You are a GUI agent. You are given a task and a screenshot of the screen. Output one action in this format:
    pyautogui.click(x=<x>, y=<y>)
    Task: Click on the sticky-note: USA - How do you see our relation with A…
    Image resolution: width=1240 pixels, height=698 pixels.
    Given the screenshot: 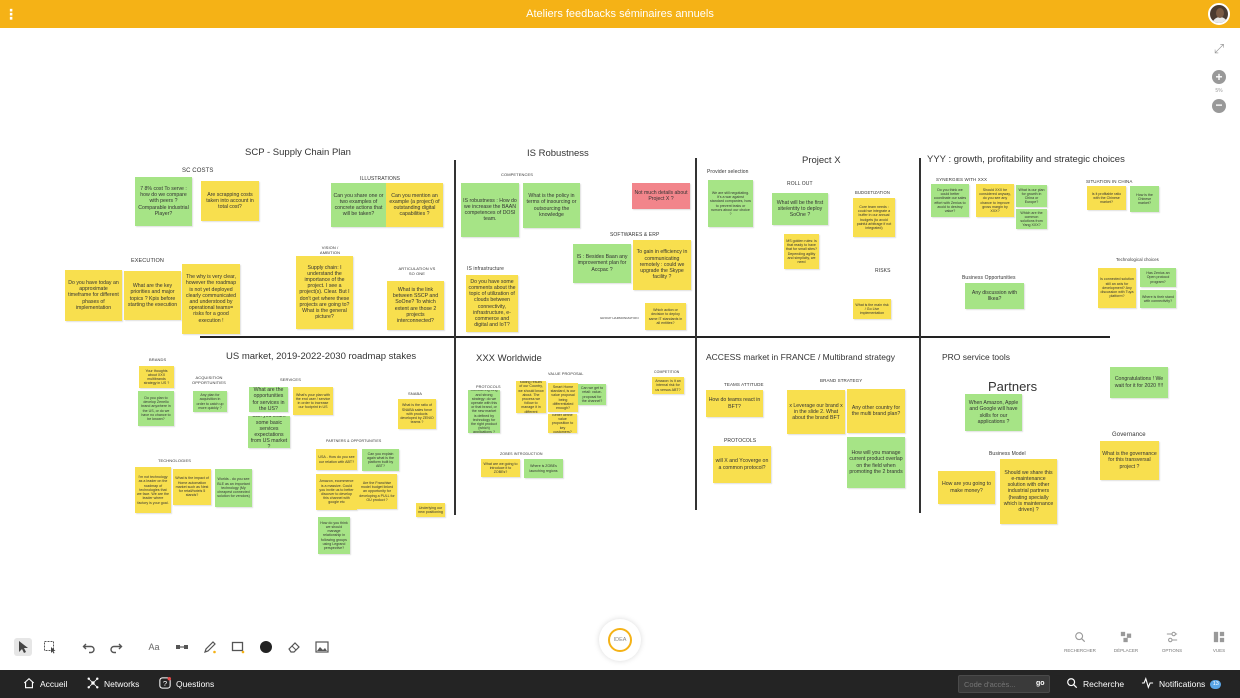 What is the action you would take?
    pyautogui.click(x=336, y=459)
    